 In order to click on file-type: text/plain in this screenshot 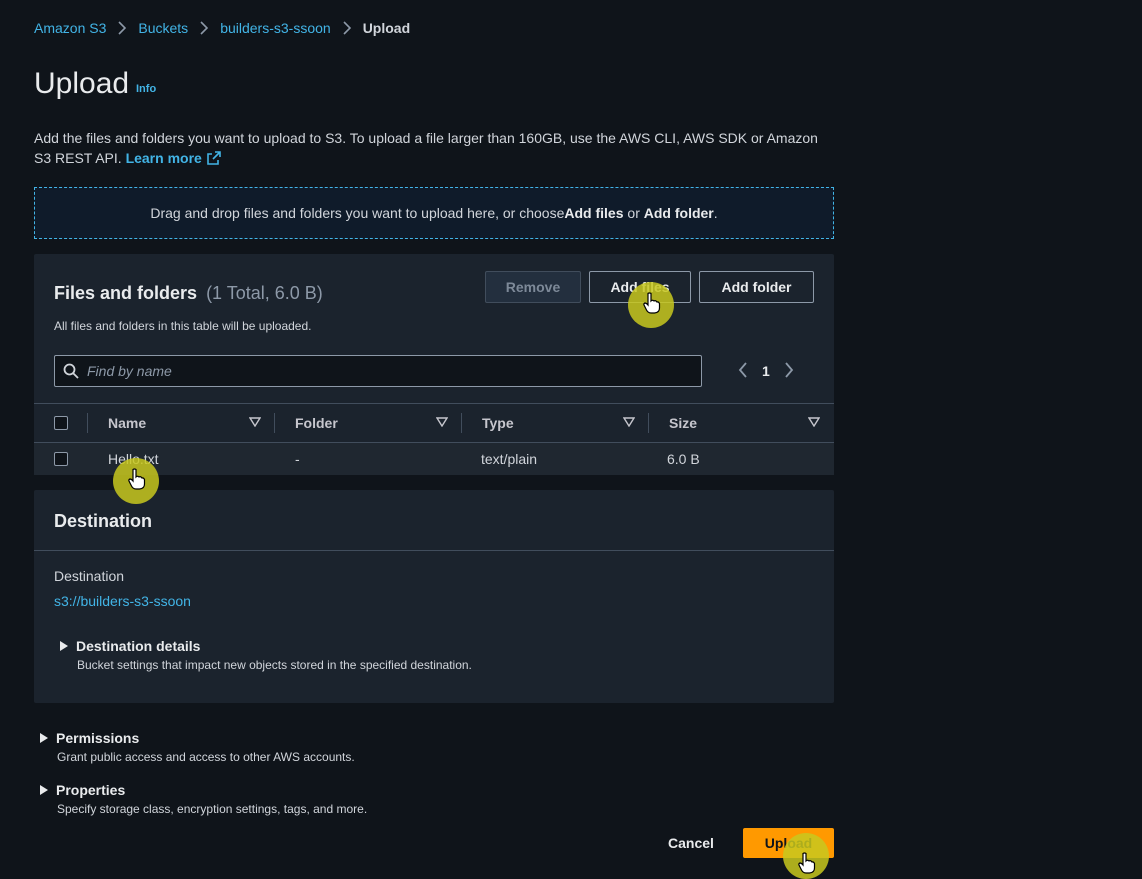, I will do `click(509, 459)`.